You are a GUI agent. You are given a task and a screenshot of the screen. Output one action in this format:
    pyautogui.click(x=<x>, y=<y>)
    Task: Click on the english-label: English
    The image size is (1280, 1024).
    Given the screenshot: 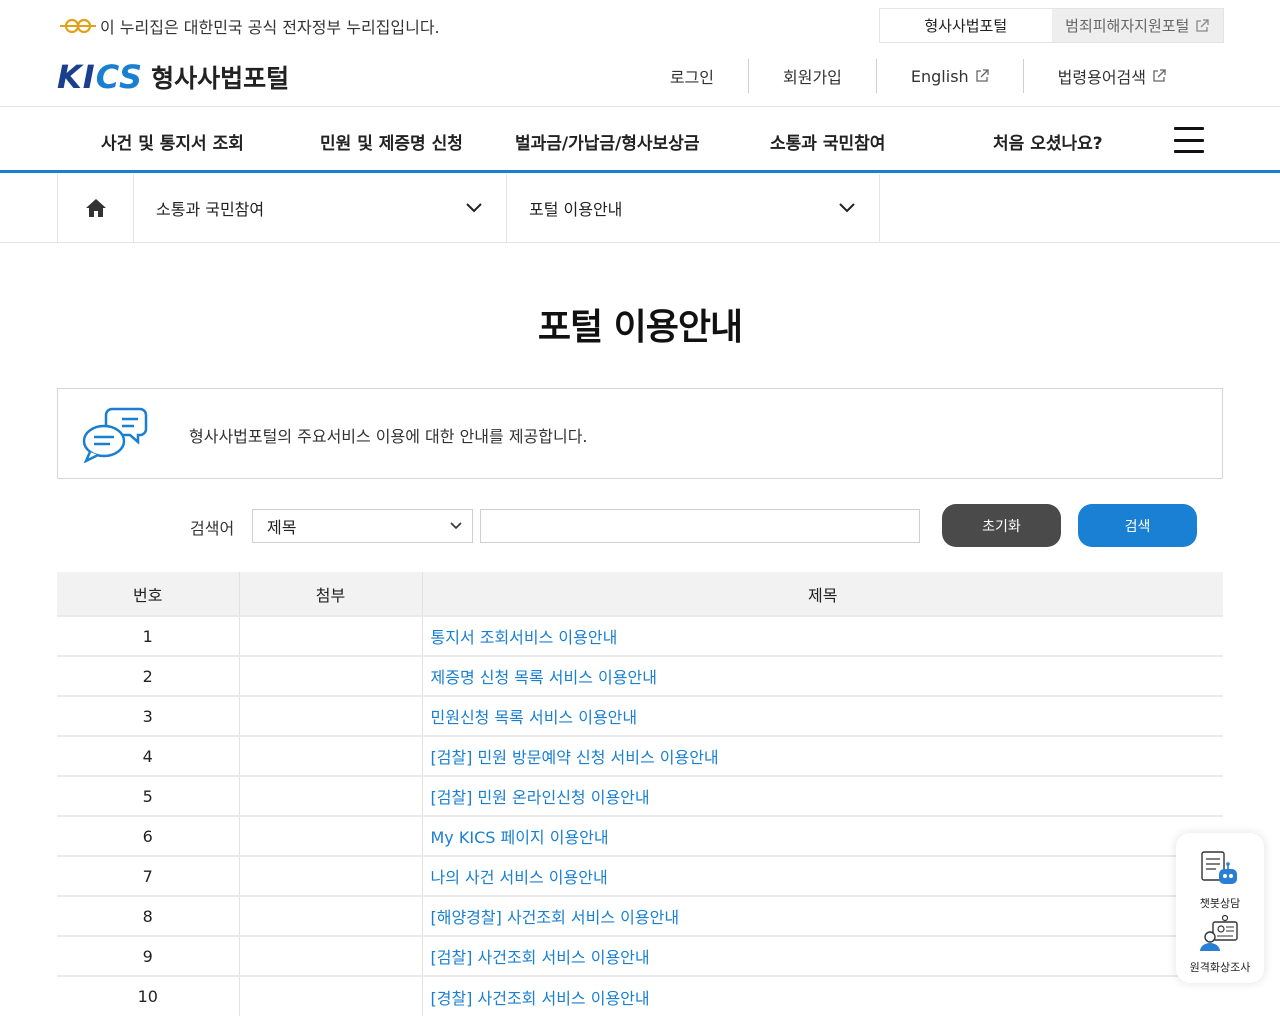 What is the action you would take?
    pyautogui.click(x=939, y=76)
    